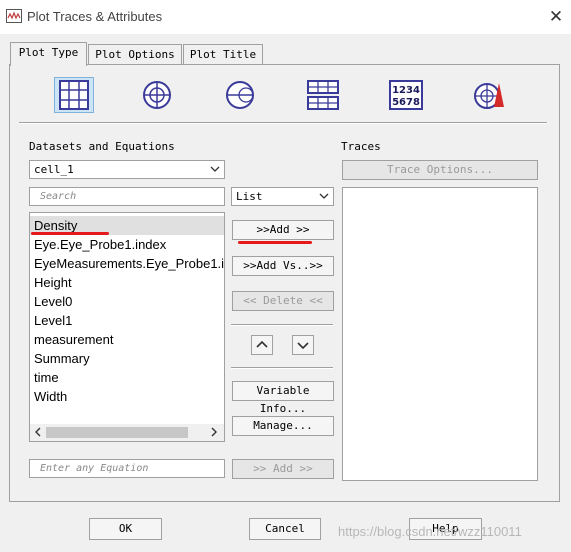 The width and height of the screenshot is (571, 552). I want to click on datasets-label: Datasets and Equations, so click(102, 146).